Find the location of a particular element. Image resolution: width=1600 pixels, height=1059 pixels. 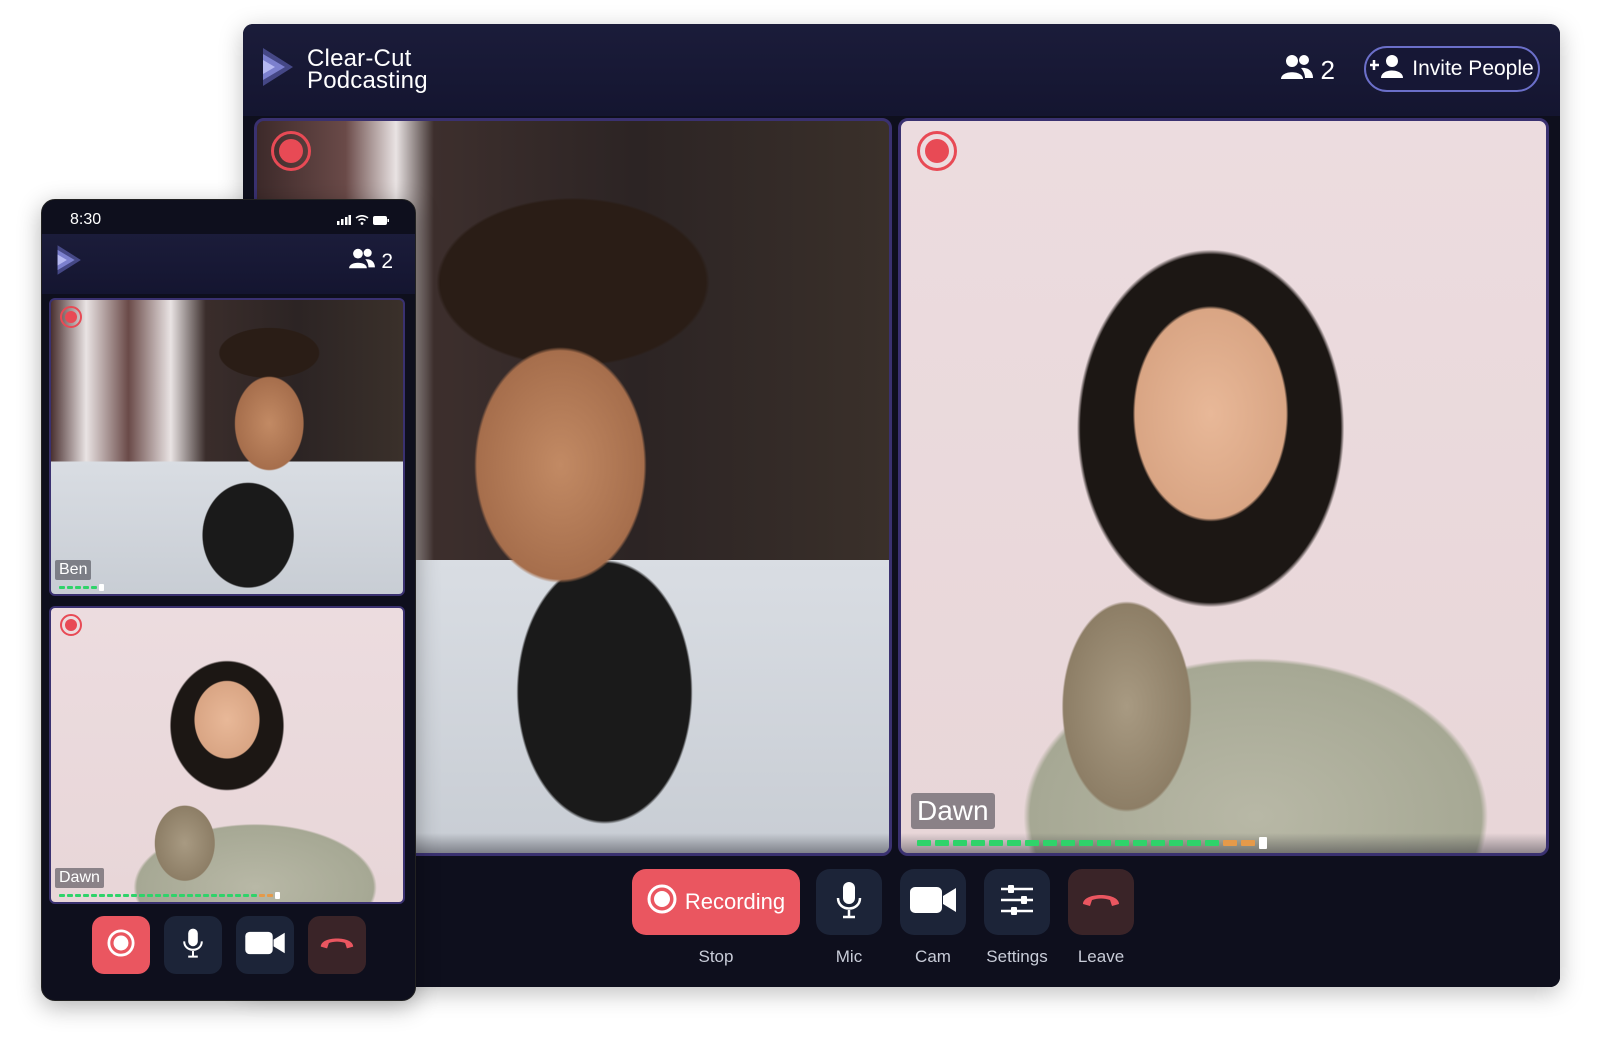

record-icon is located at coordinates (662, 902).